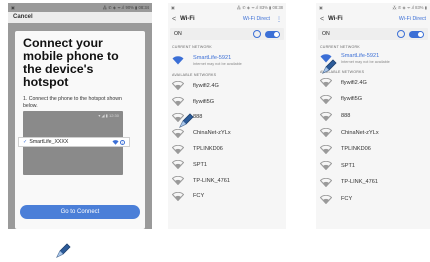 Image resolution: width=430 pixels, height=262 pixels. I want to click on status-bar: ▣ ⁂ ✆ ◈ ᯤ.ıl 83% ▮, so click(373, 7).